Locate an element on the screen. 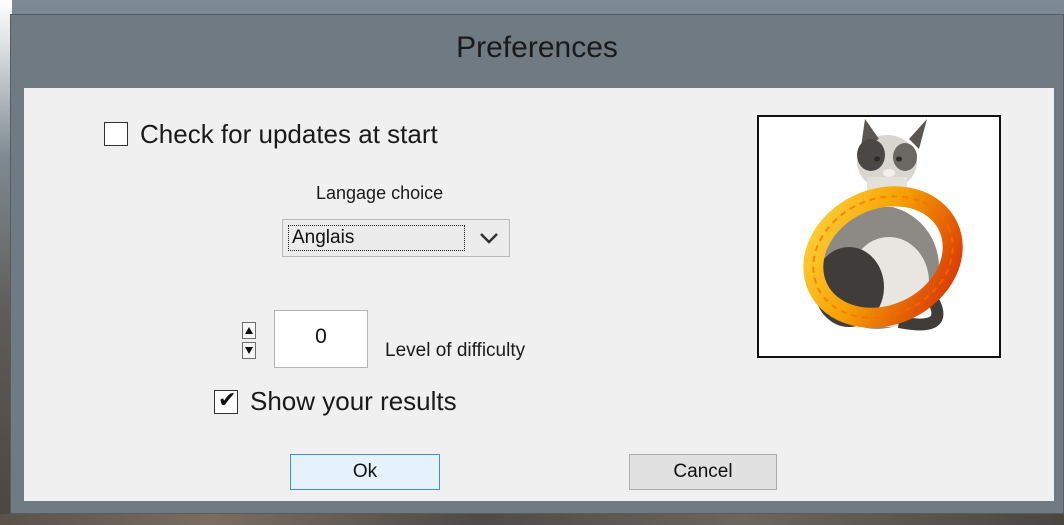 This screenshot has width=1064, height=525. ok-button: Ok is located at coordinates (365, 472).